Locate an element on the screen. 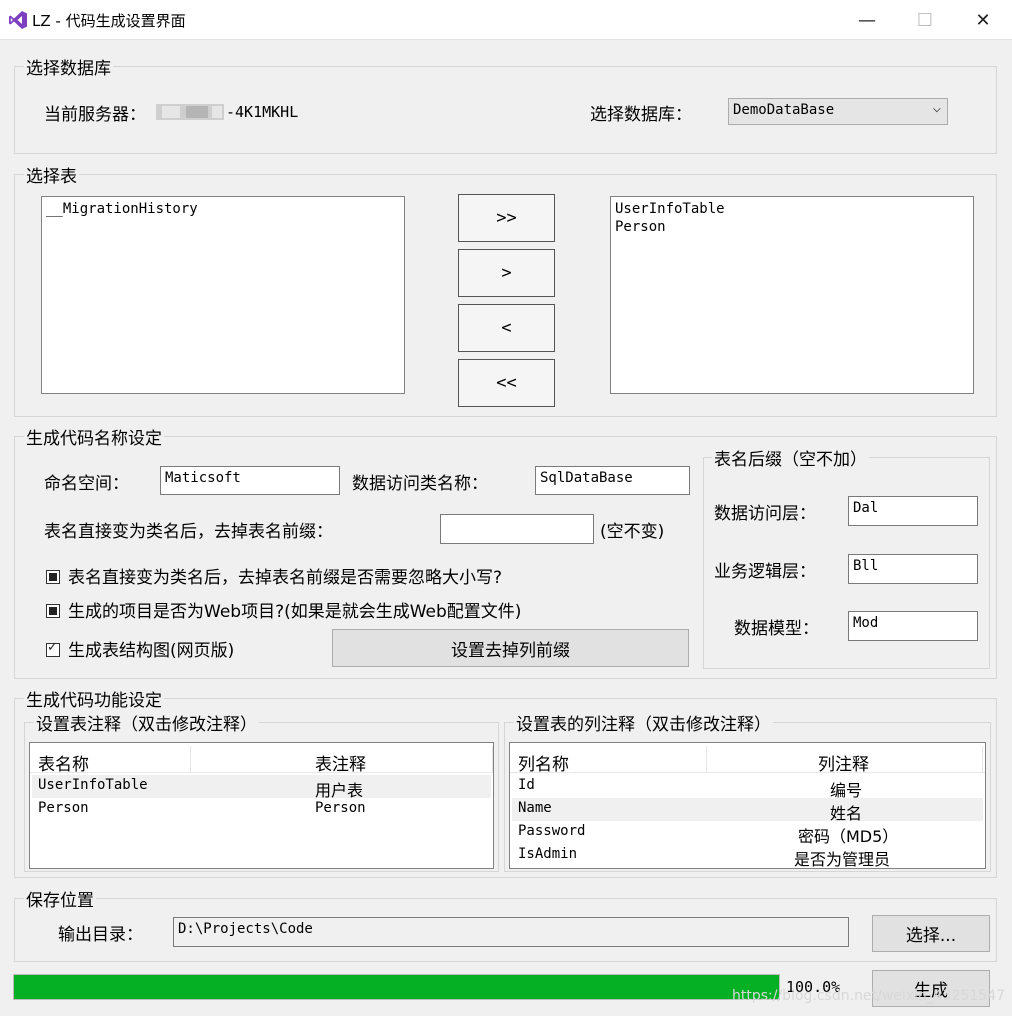 Image resolution: width=1012 pixels, height=1016 pixels. structure-map-label: 生成表结构图(网页版) is located at coordinates (151, 651).